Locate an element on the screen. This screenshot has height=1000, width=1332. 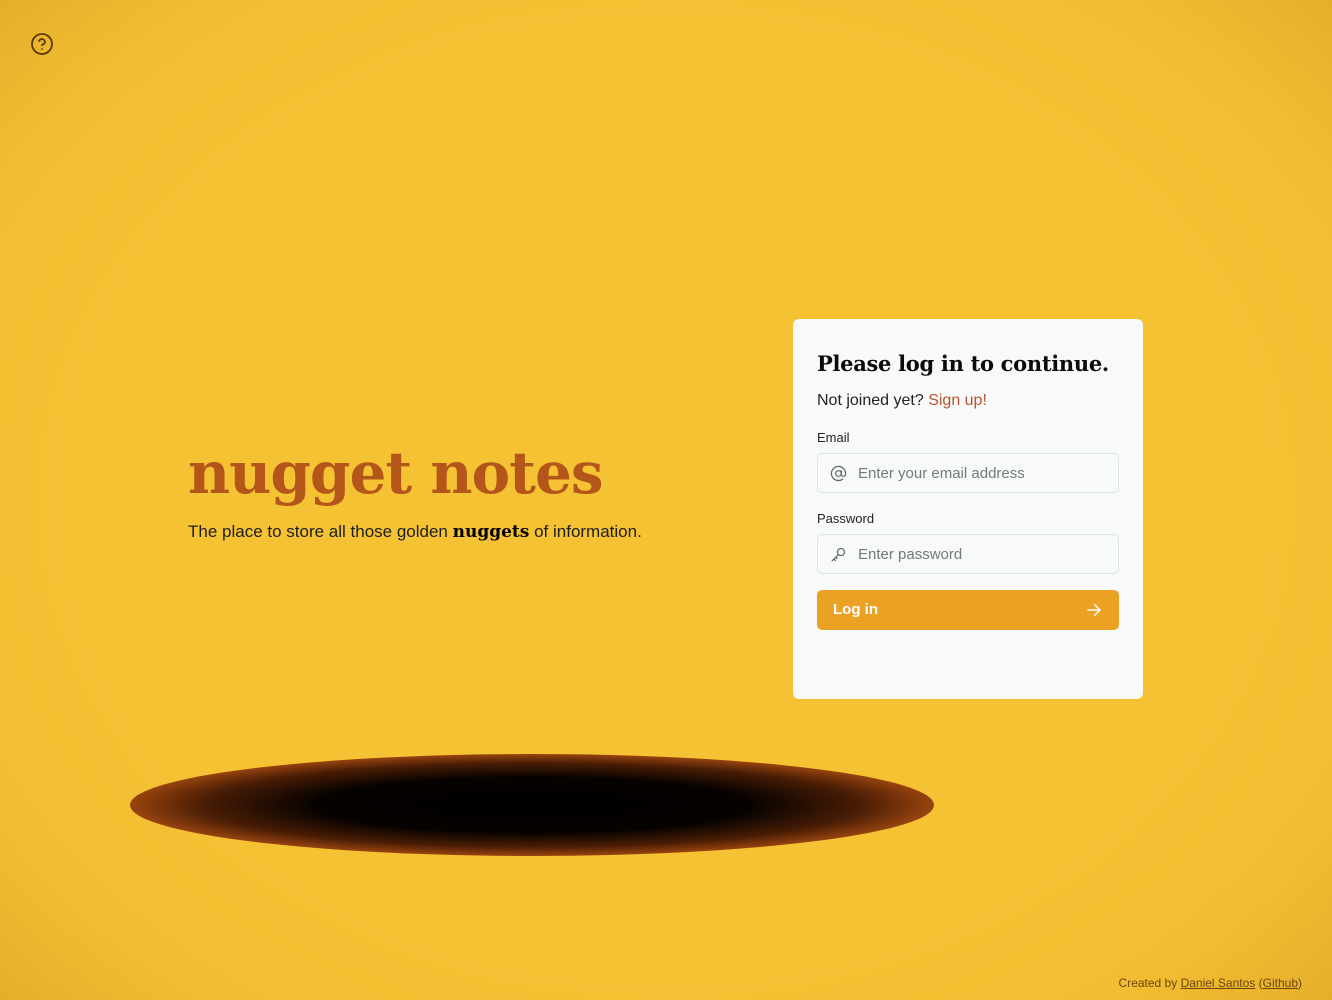
email-label: Email is located at coordinates (833, 437).